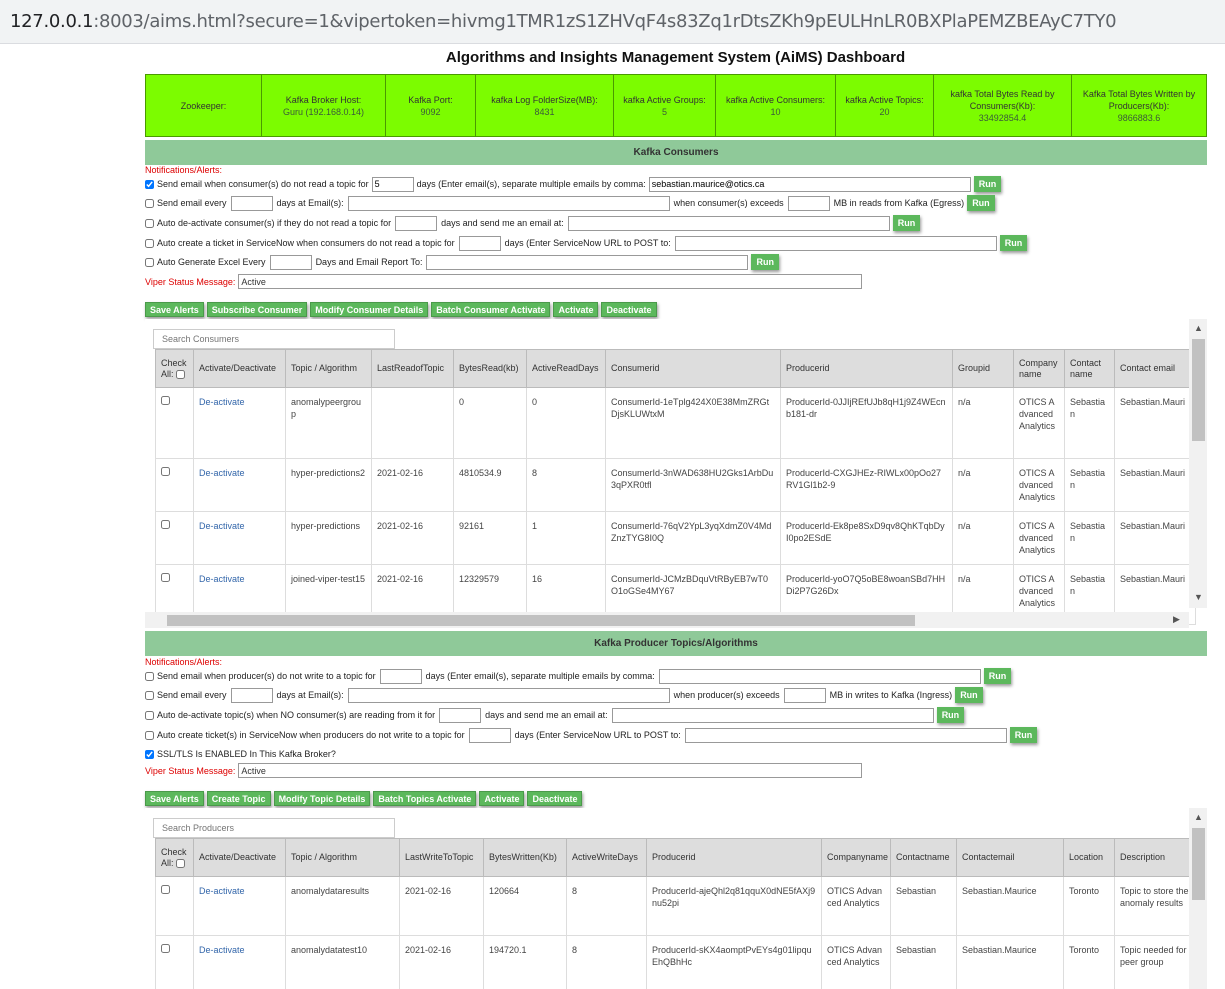 Image resolution: width=1225 pixels, height=989 pixels. Describe the element at coordinates (149, 243) in the screenshot. I see `consumer-alert-4-checkbox` at that location.